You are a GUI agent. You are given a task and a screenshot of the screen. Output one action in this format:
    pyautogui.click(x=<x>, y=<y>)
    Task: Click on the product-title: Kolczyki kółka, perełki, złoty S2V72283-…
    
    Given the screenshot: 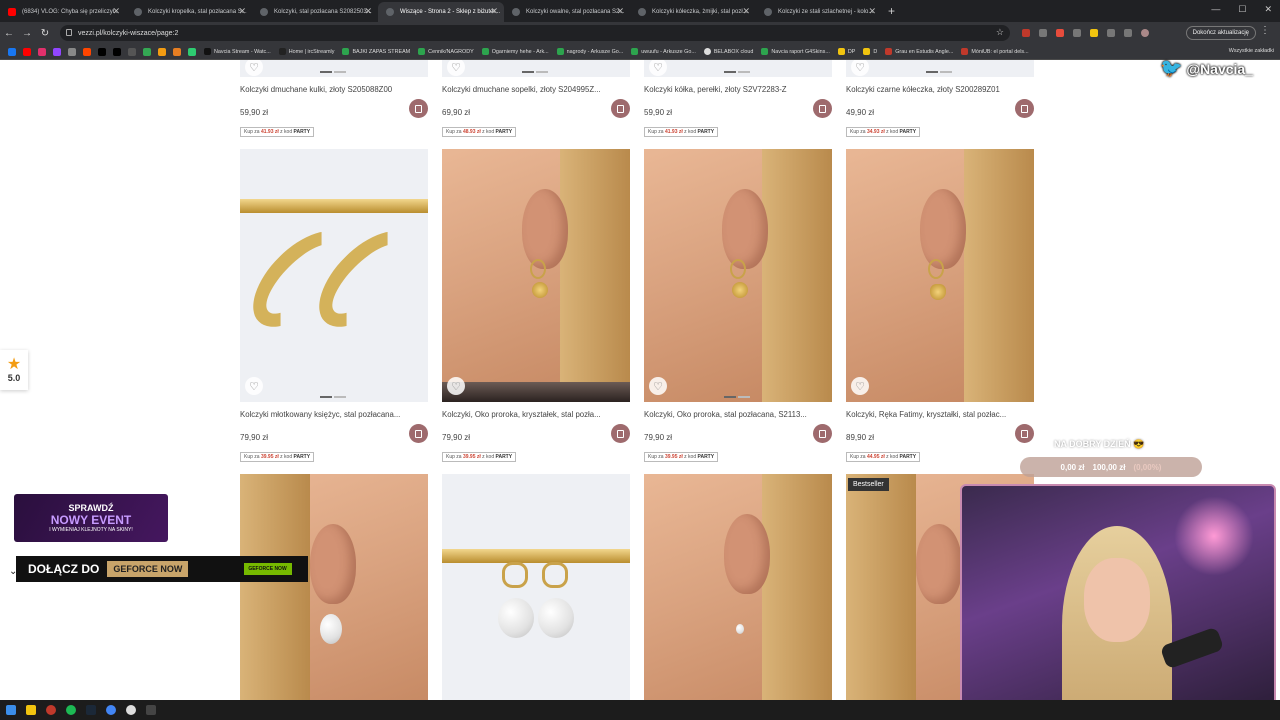 What is the action you would take?
    pyautogui.click(x=738, y=89)
    